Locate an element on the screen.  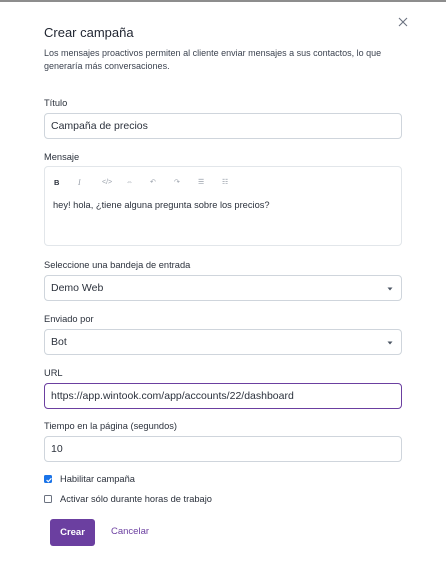
time-on-page-value: 10 is located at coordinates (57, 449).